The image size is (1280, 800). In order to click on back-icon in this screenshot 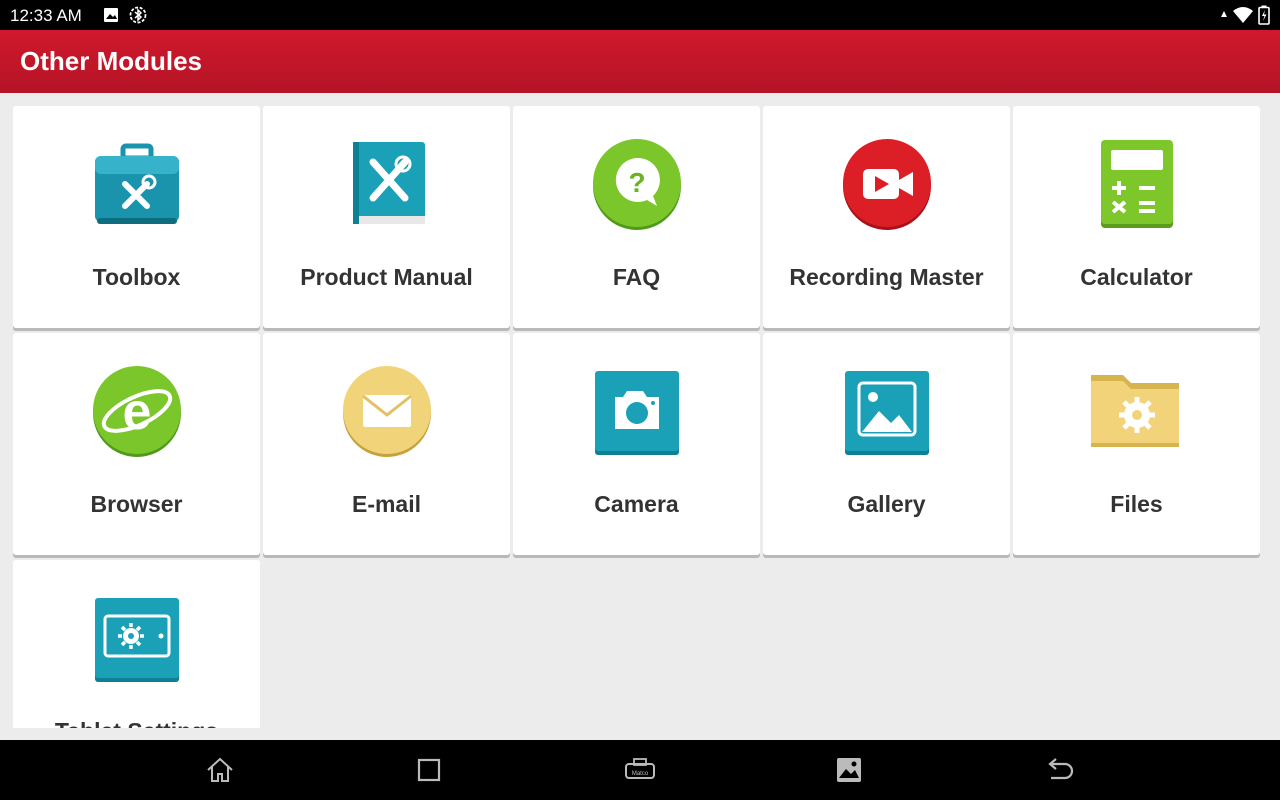, I will do `click(1059, 770)`.